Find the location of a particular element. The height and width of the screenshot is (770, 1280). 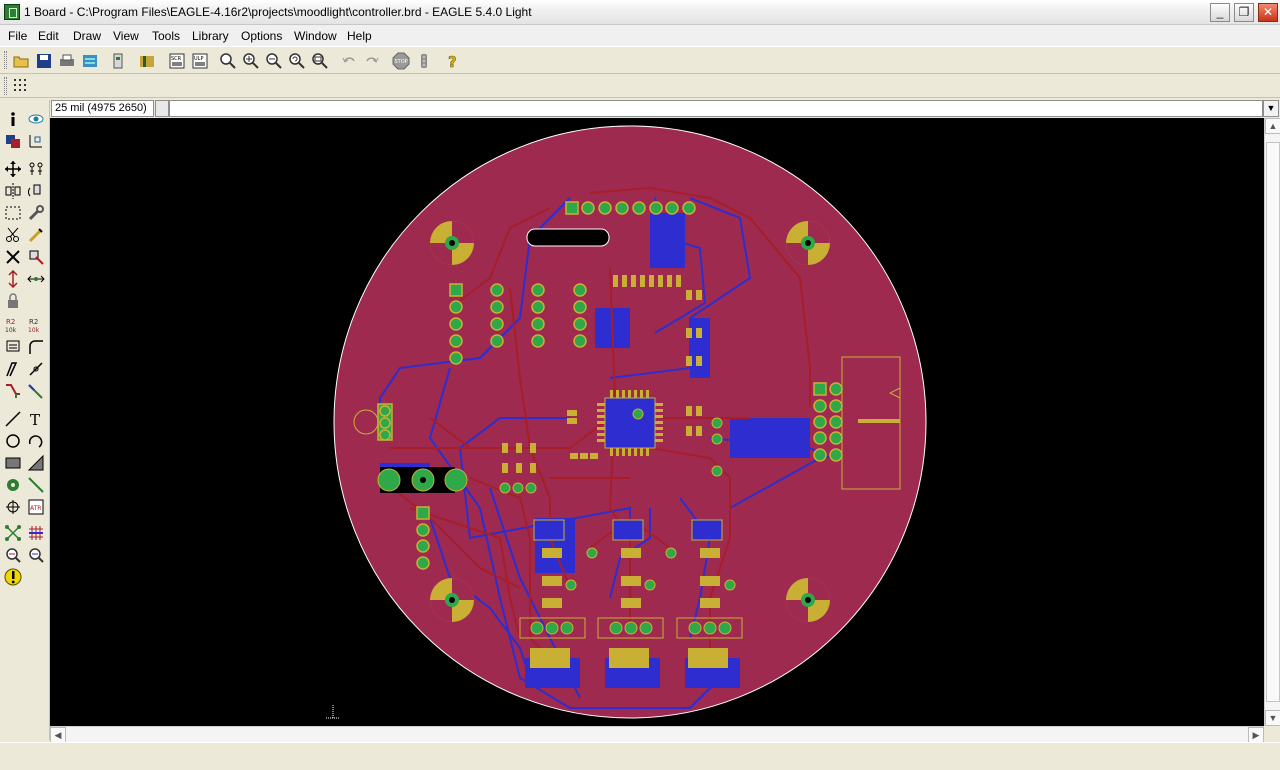

menu-help: Help is located at coordinates (359, 36).